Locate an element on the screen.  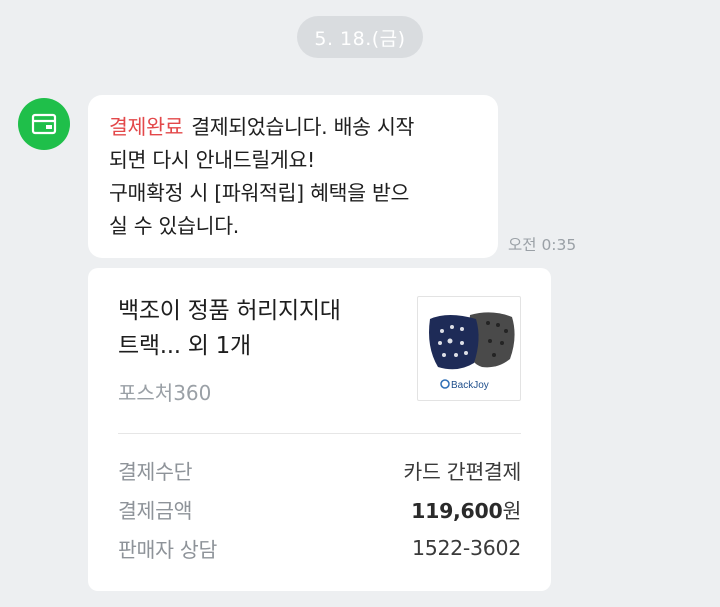
wallet-icon is located at coordinates (44, 124).